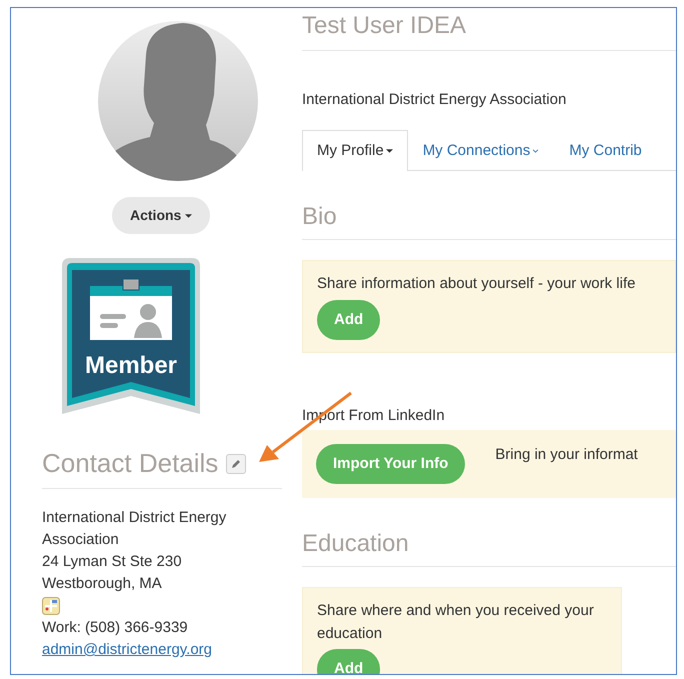  Describe the element at coordinates (161, 215) in the screenshot. I see `actions-button: Actions` at that location.